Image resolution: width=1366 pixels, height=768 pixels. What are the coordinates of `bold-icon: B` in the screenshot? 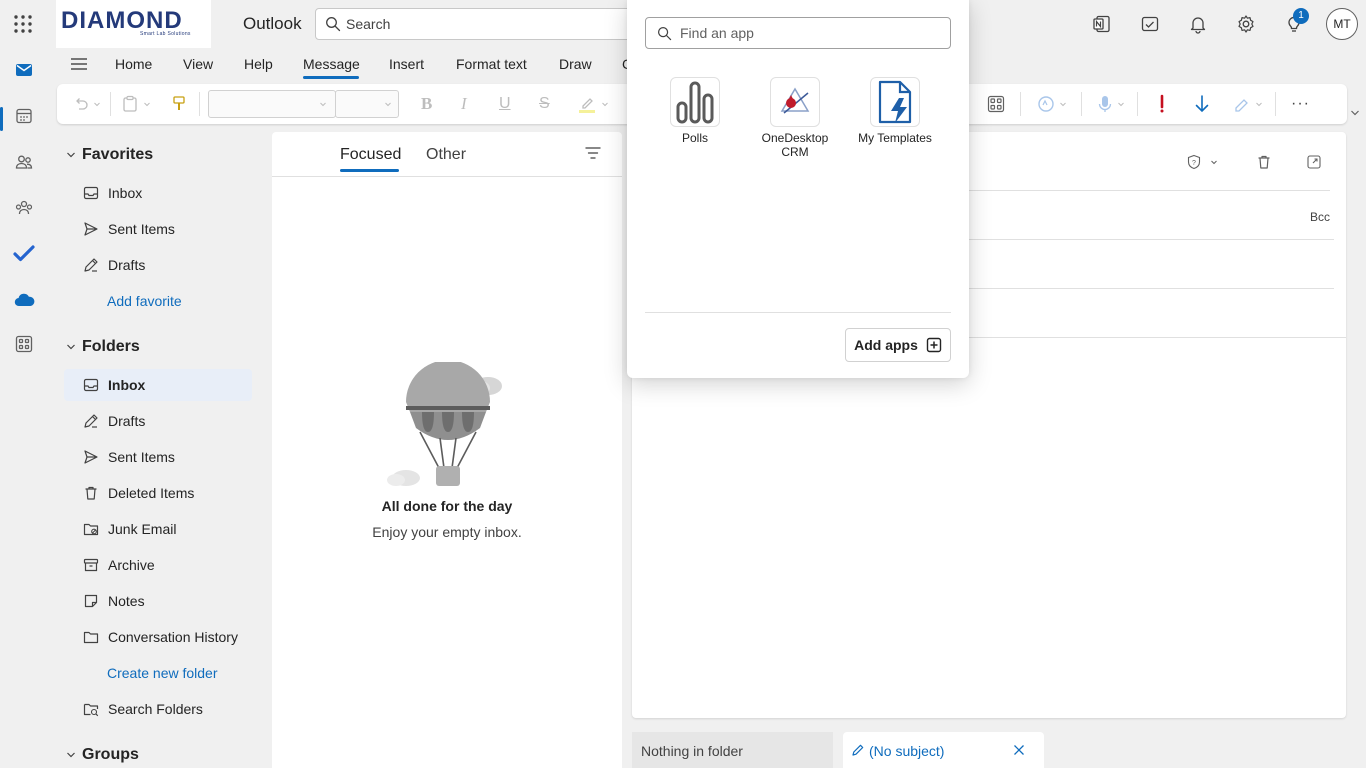 It's located at (426, 104).